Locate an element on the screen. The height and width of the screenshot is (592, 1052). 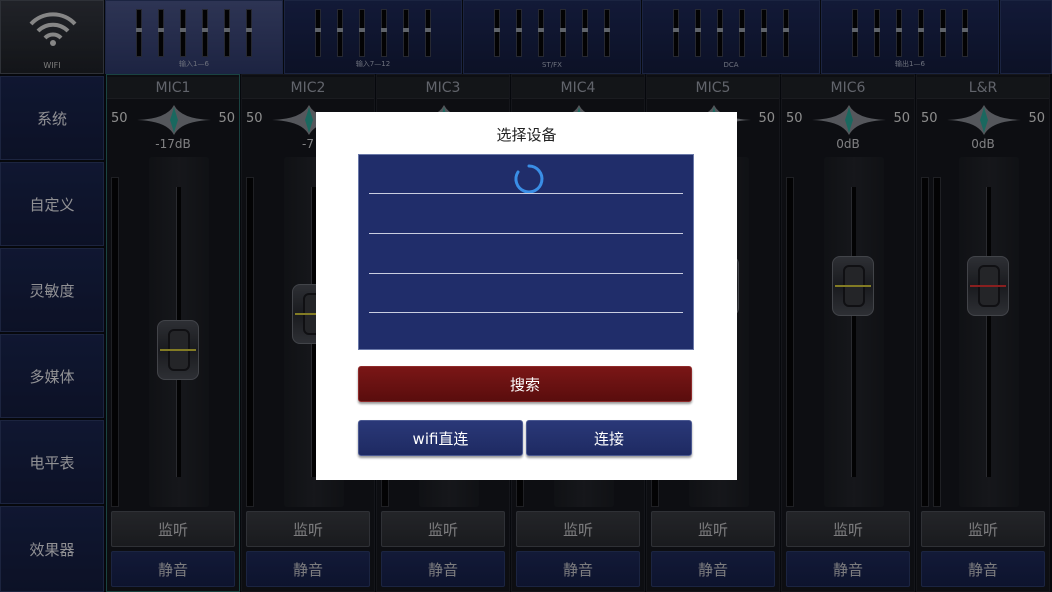
search-button: 搜索 is located at coordinates (525, 384).